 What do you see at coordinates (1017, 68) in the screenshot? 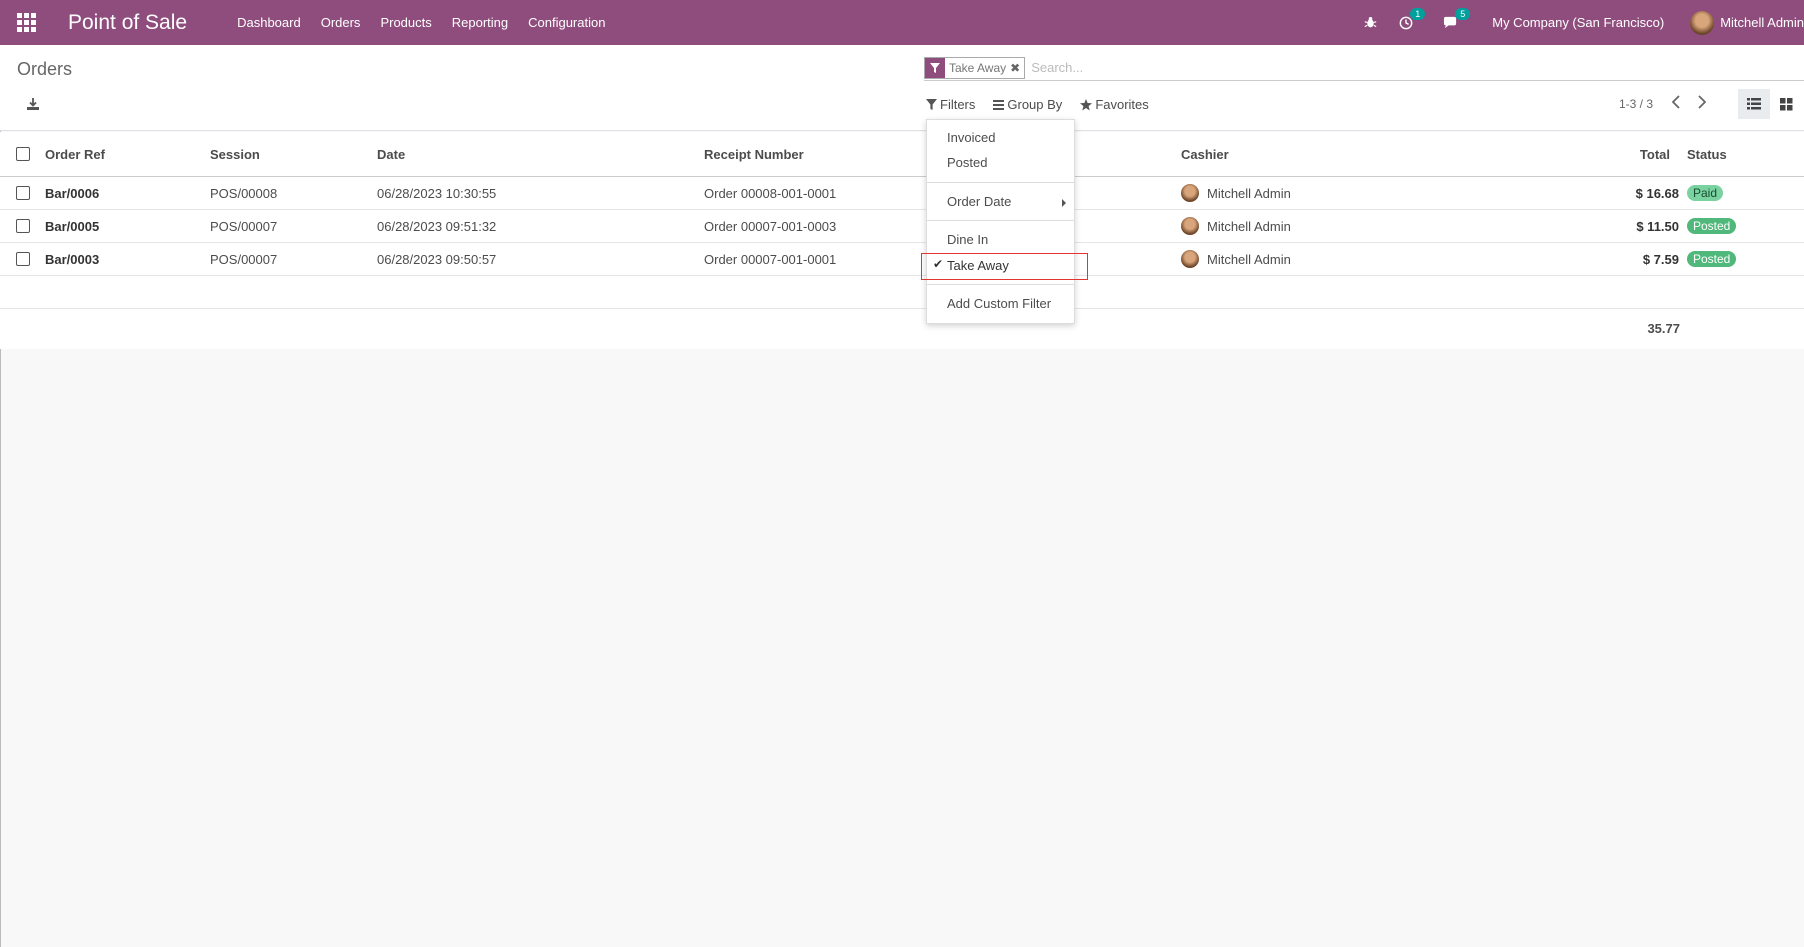
I see `remove-facet-icon: ✖` at bounding box center [1017, 68].